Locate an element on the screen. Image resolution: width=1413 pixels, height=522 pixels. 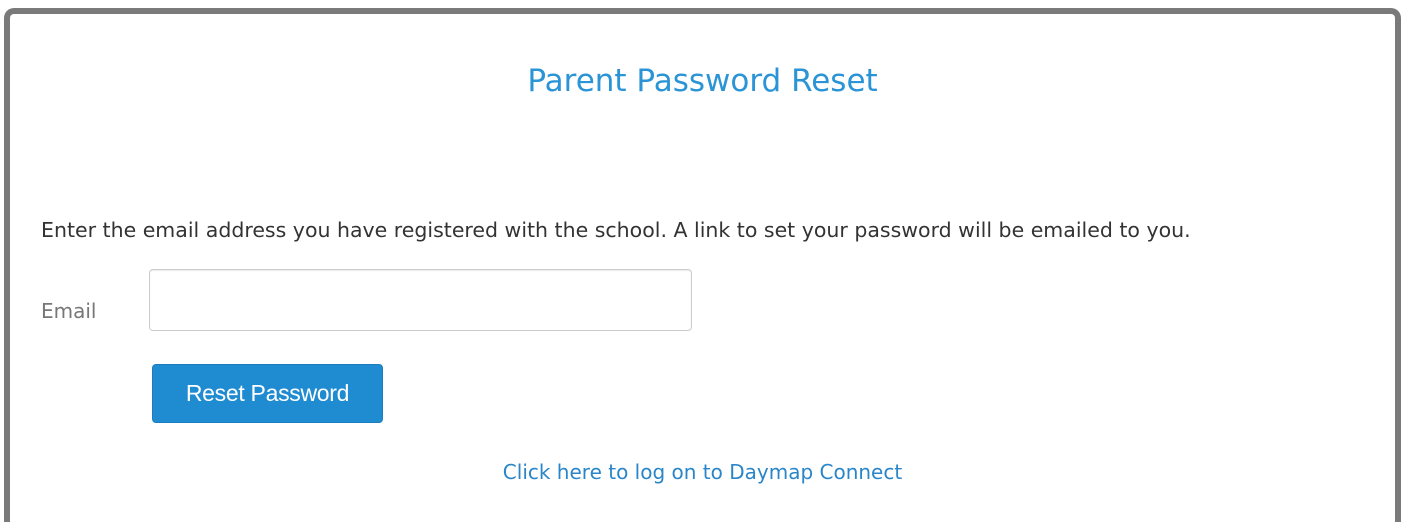
email-field is located at coordinates (420, 300).